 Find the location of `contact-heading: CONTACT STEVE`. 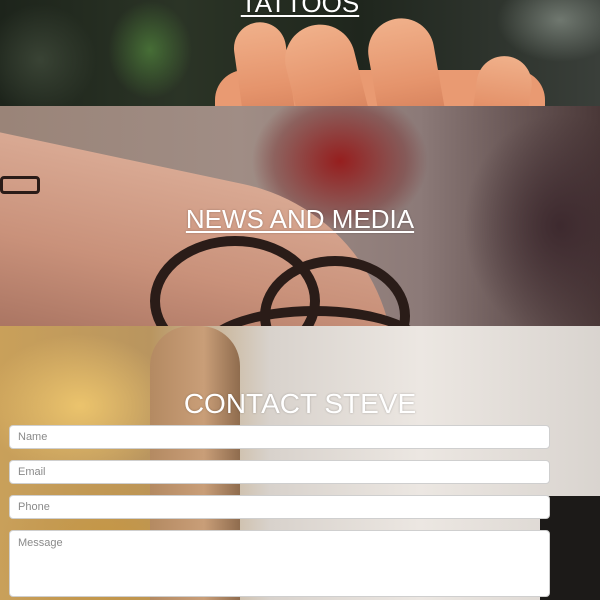

contact-heading: CONTACT STEVE is located at coordinates (300, 403).